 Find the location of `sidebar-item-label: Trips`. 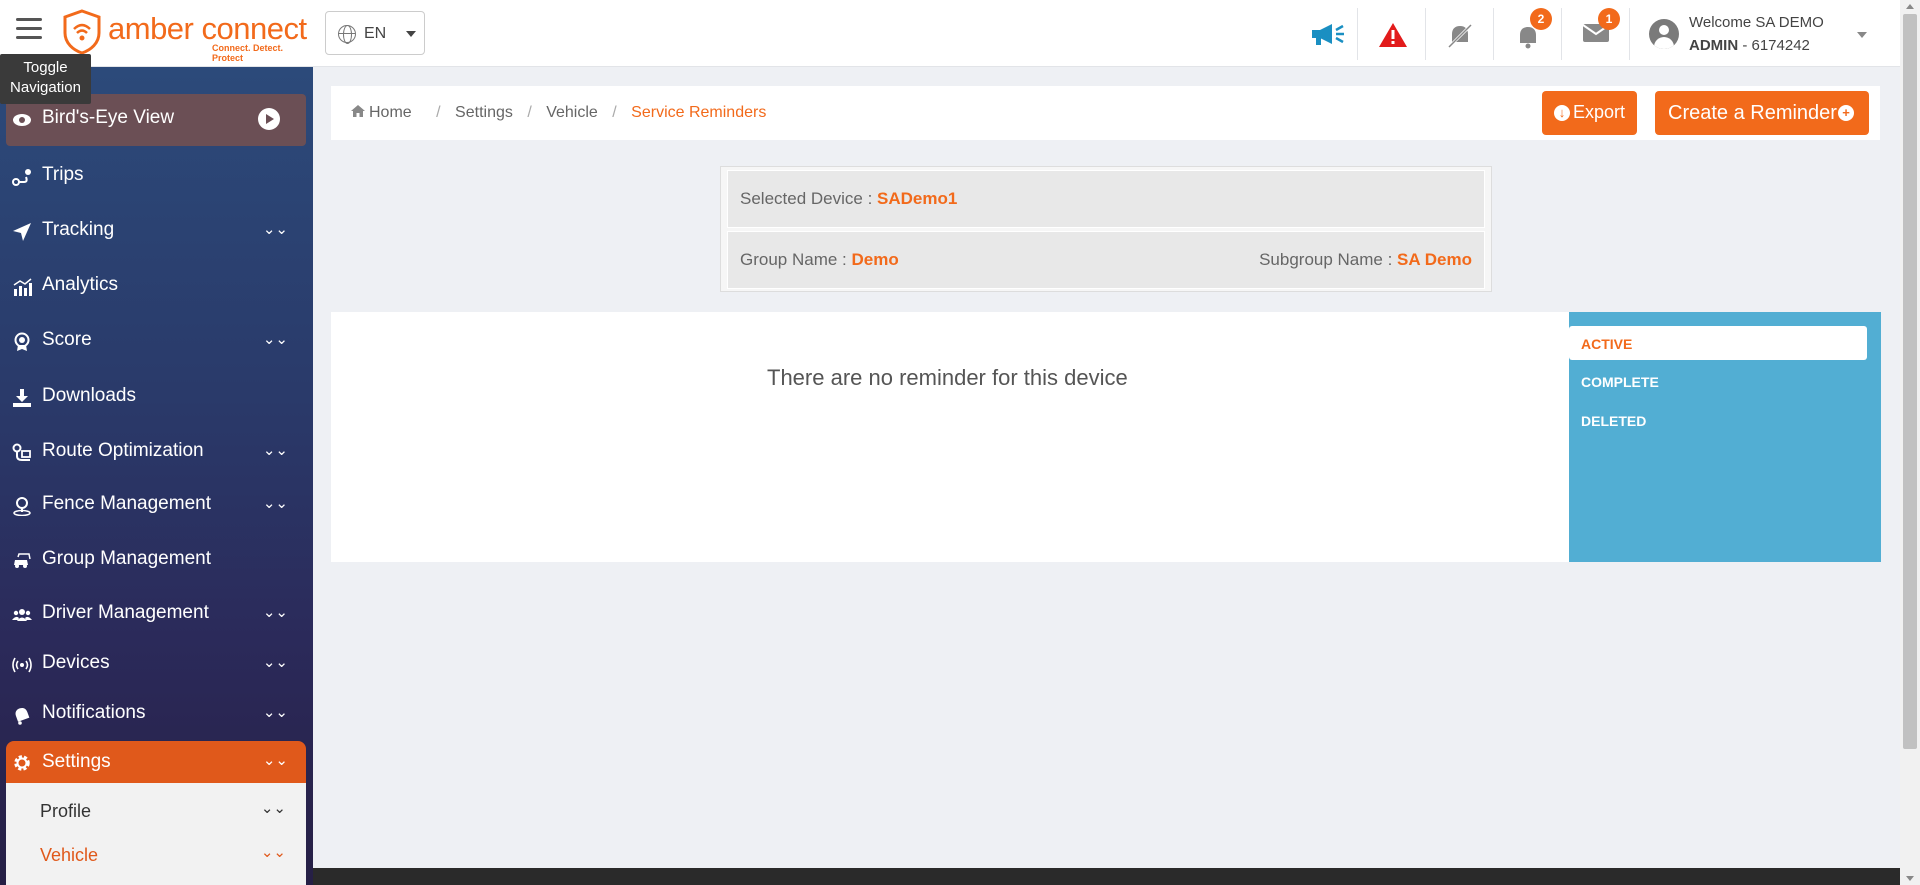

sidebar-item-label: Trips is located at coordinates (63, 174).